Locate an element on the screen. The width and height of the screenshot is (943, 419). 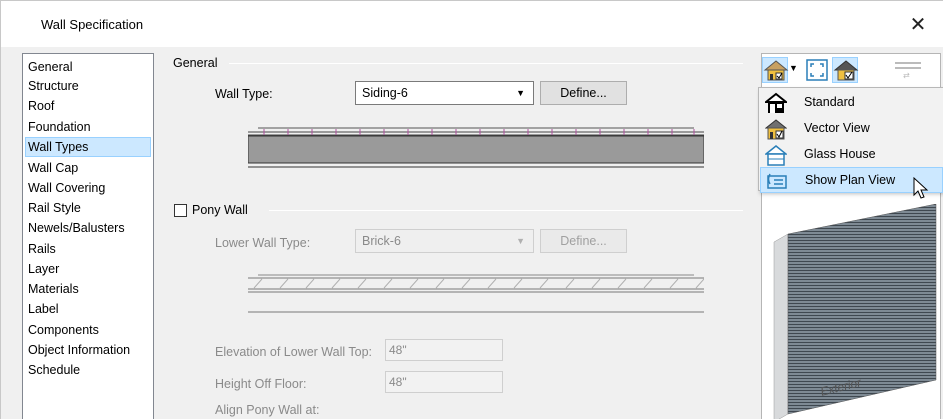
general-group-rule is located at coordinates (486, 63).